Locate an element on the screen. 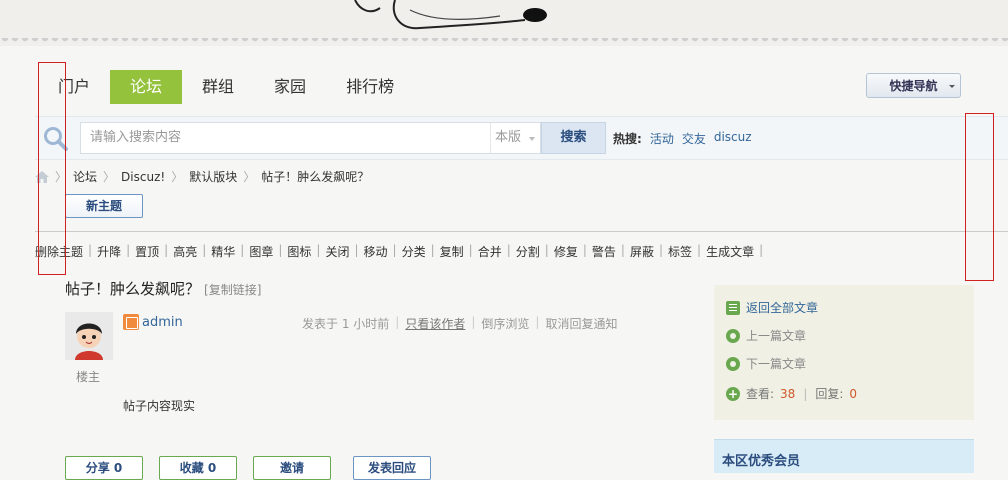  author: admin is located at coordinates (153, 322).